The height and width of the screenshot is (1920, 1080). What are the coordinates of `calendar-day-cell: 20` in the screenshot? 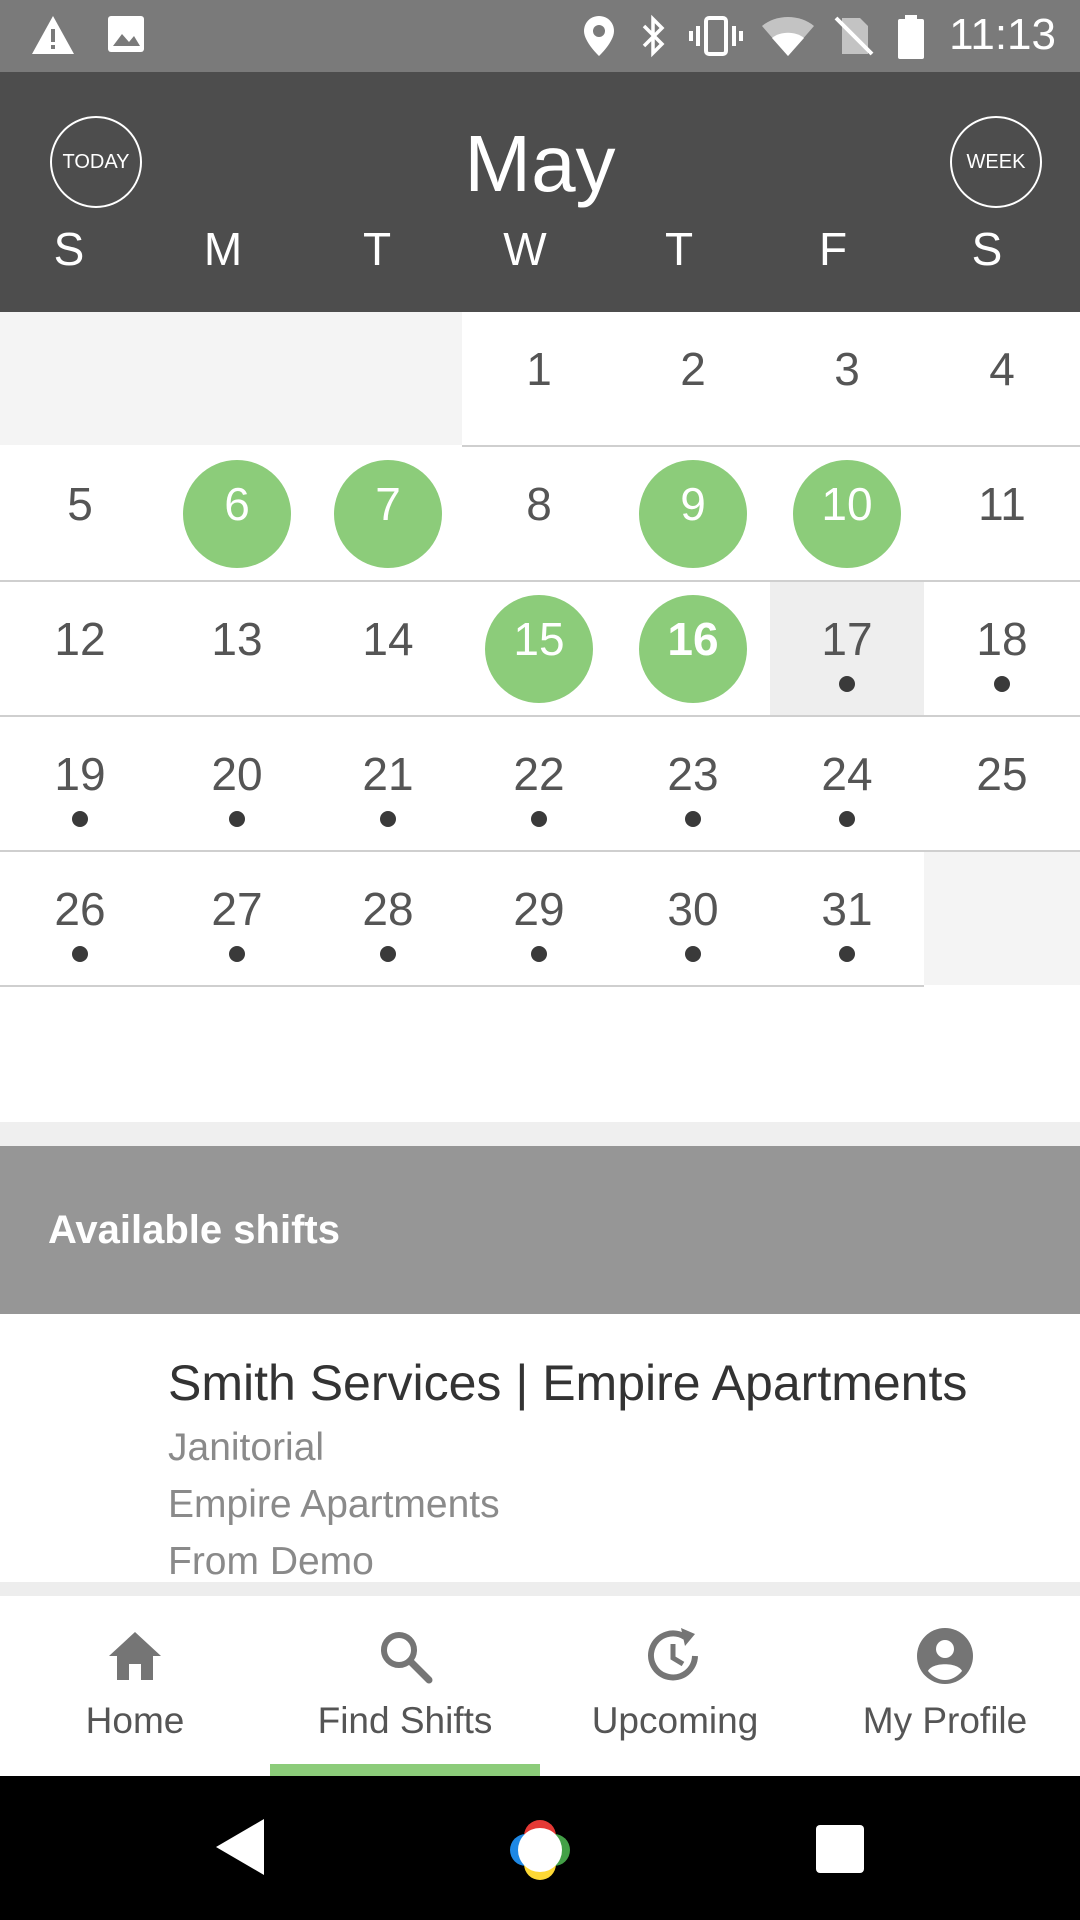 It's located at (237, 783).